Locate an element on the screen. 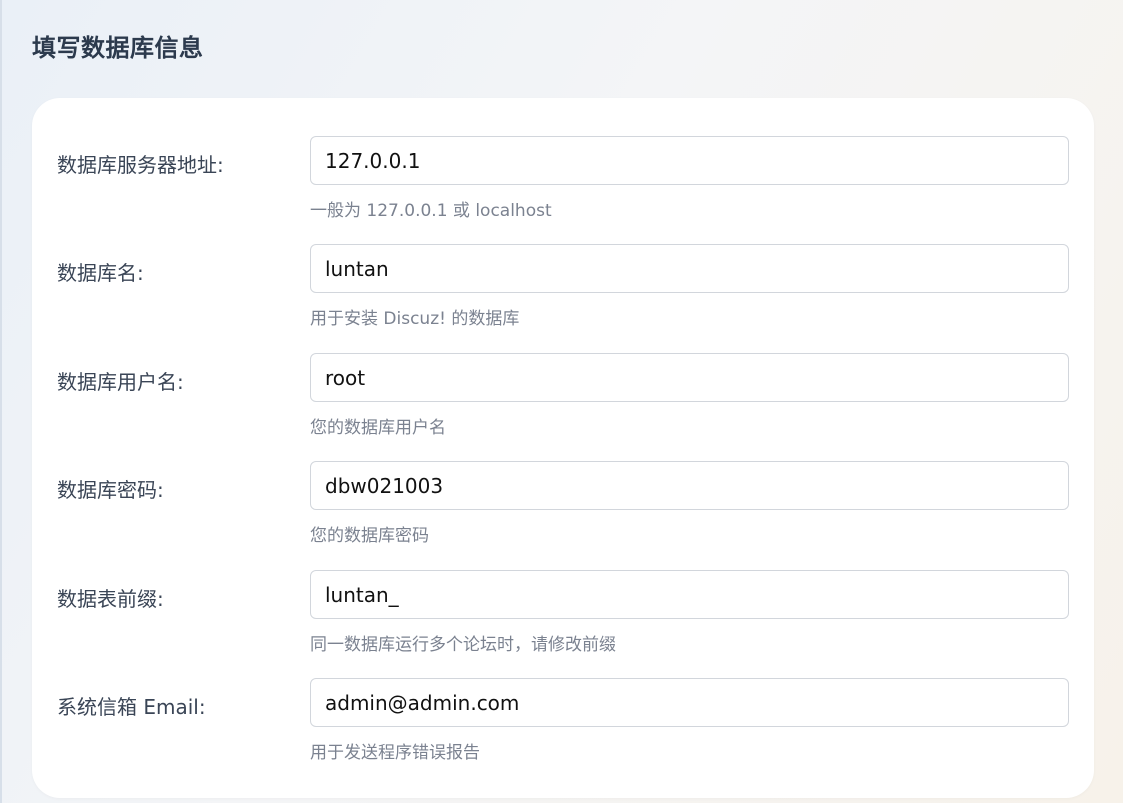 Image resolution: width=1123 pixels, height=803 pixels. system-email-input is located at coordinates (689, 702).